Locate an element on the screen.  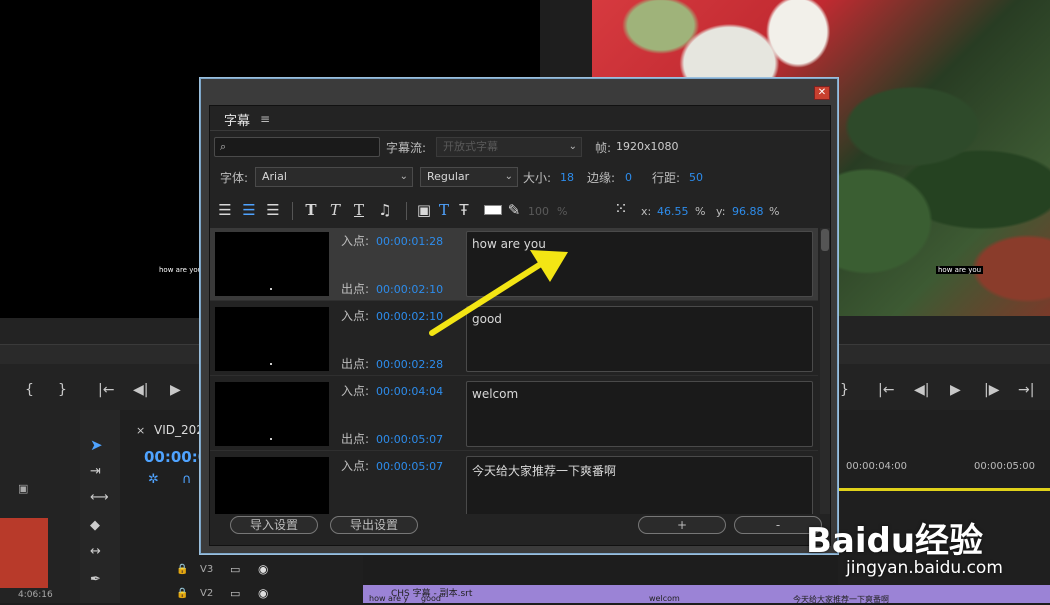
text-color-icon: T is located at coordinates (444, 210).